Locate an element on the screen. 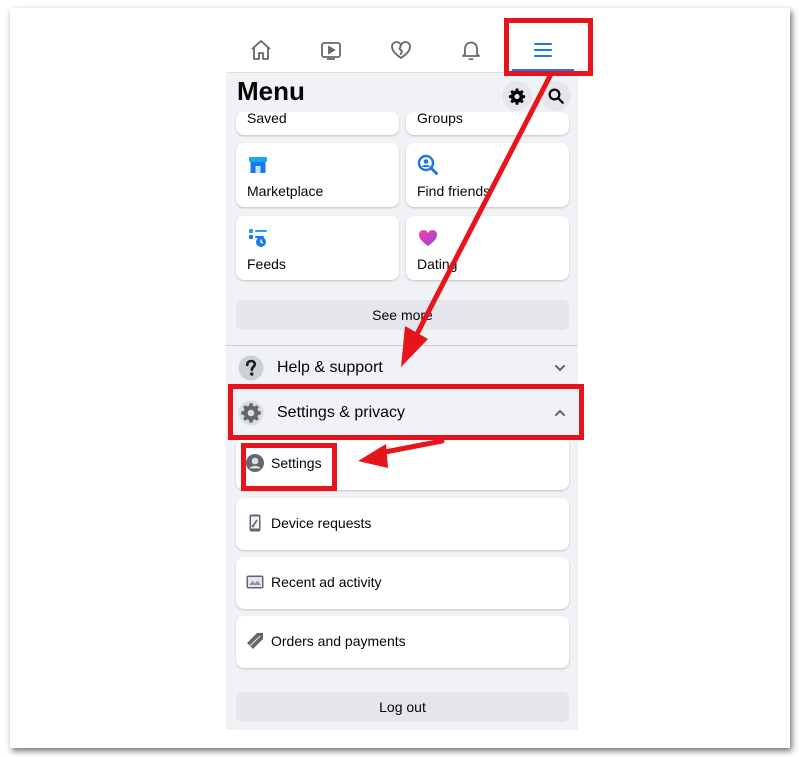  home-icon is located at coordinates (261, 50).